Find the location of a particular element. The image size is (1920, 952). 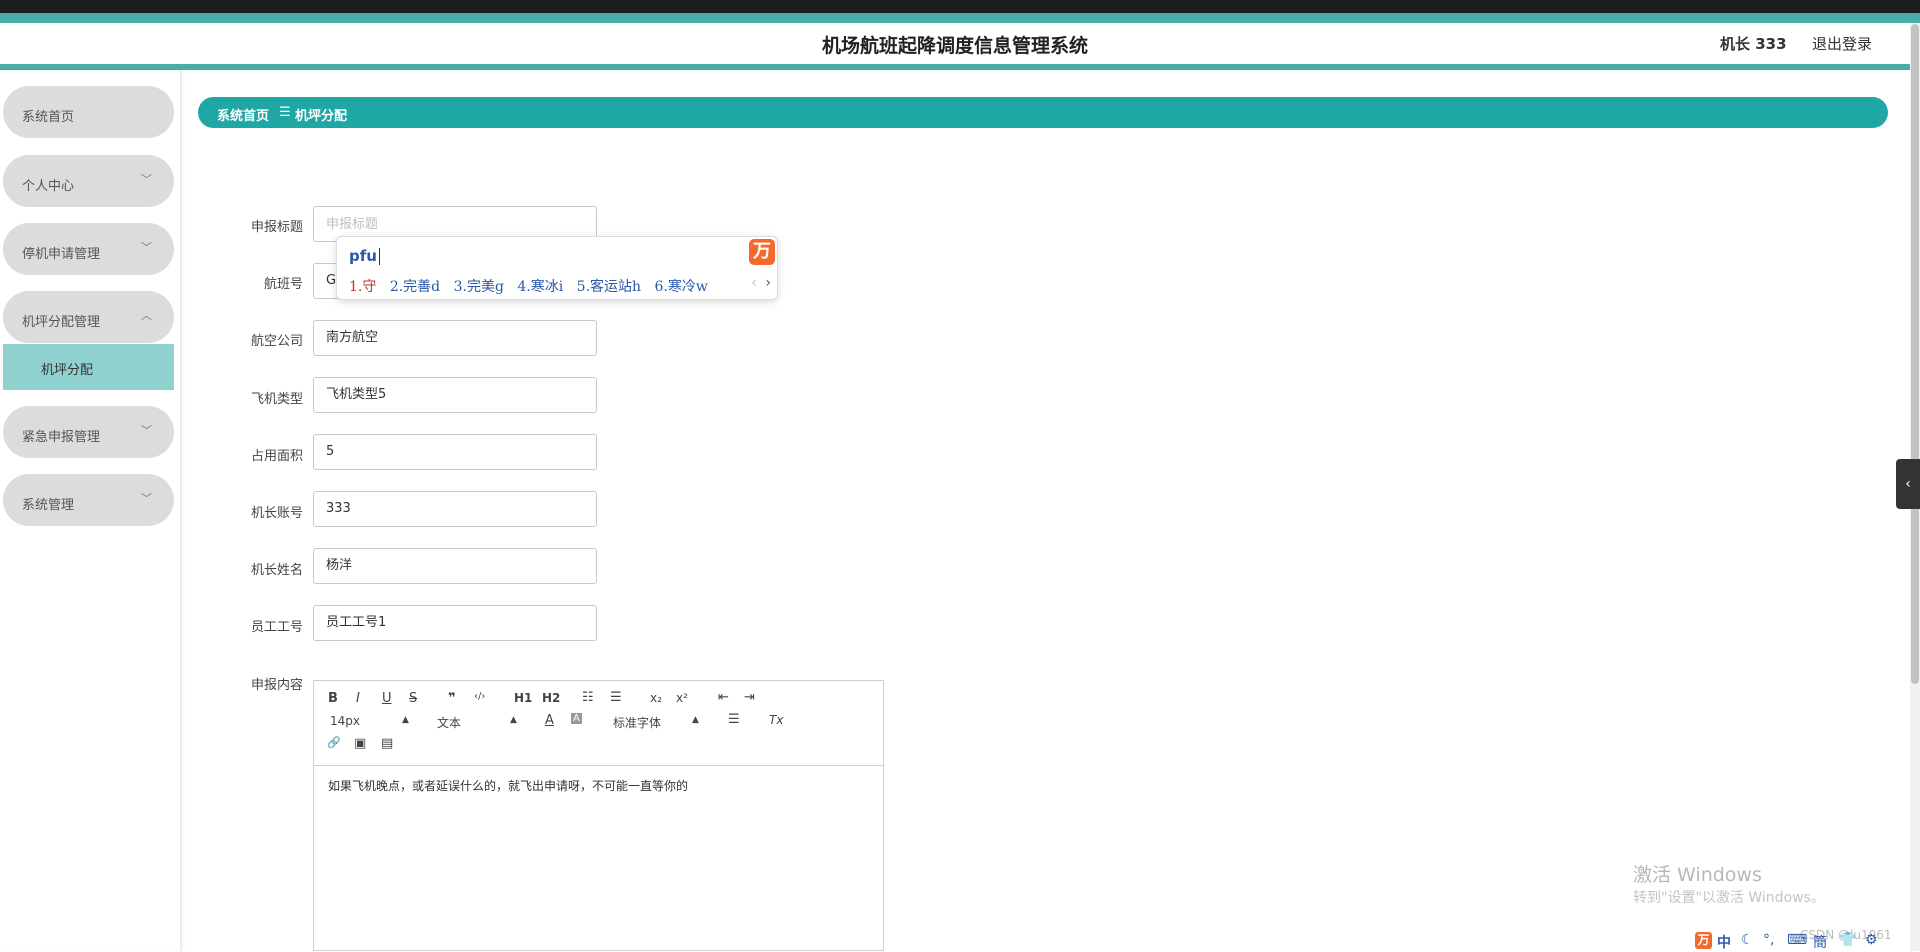

blockquote-button: ❞ is located at coordinates (452, 698).